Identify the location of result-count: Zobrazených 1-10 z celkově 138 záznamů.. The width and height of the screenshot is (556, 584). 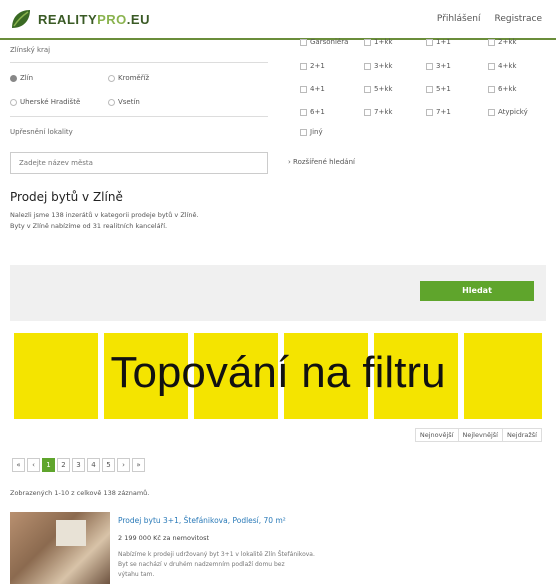
(80, 493).